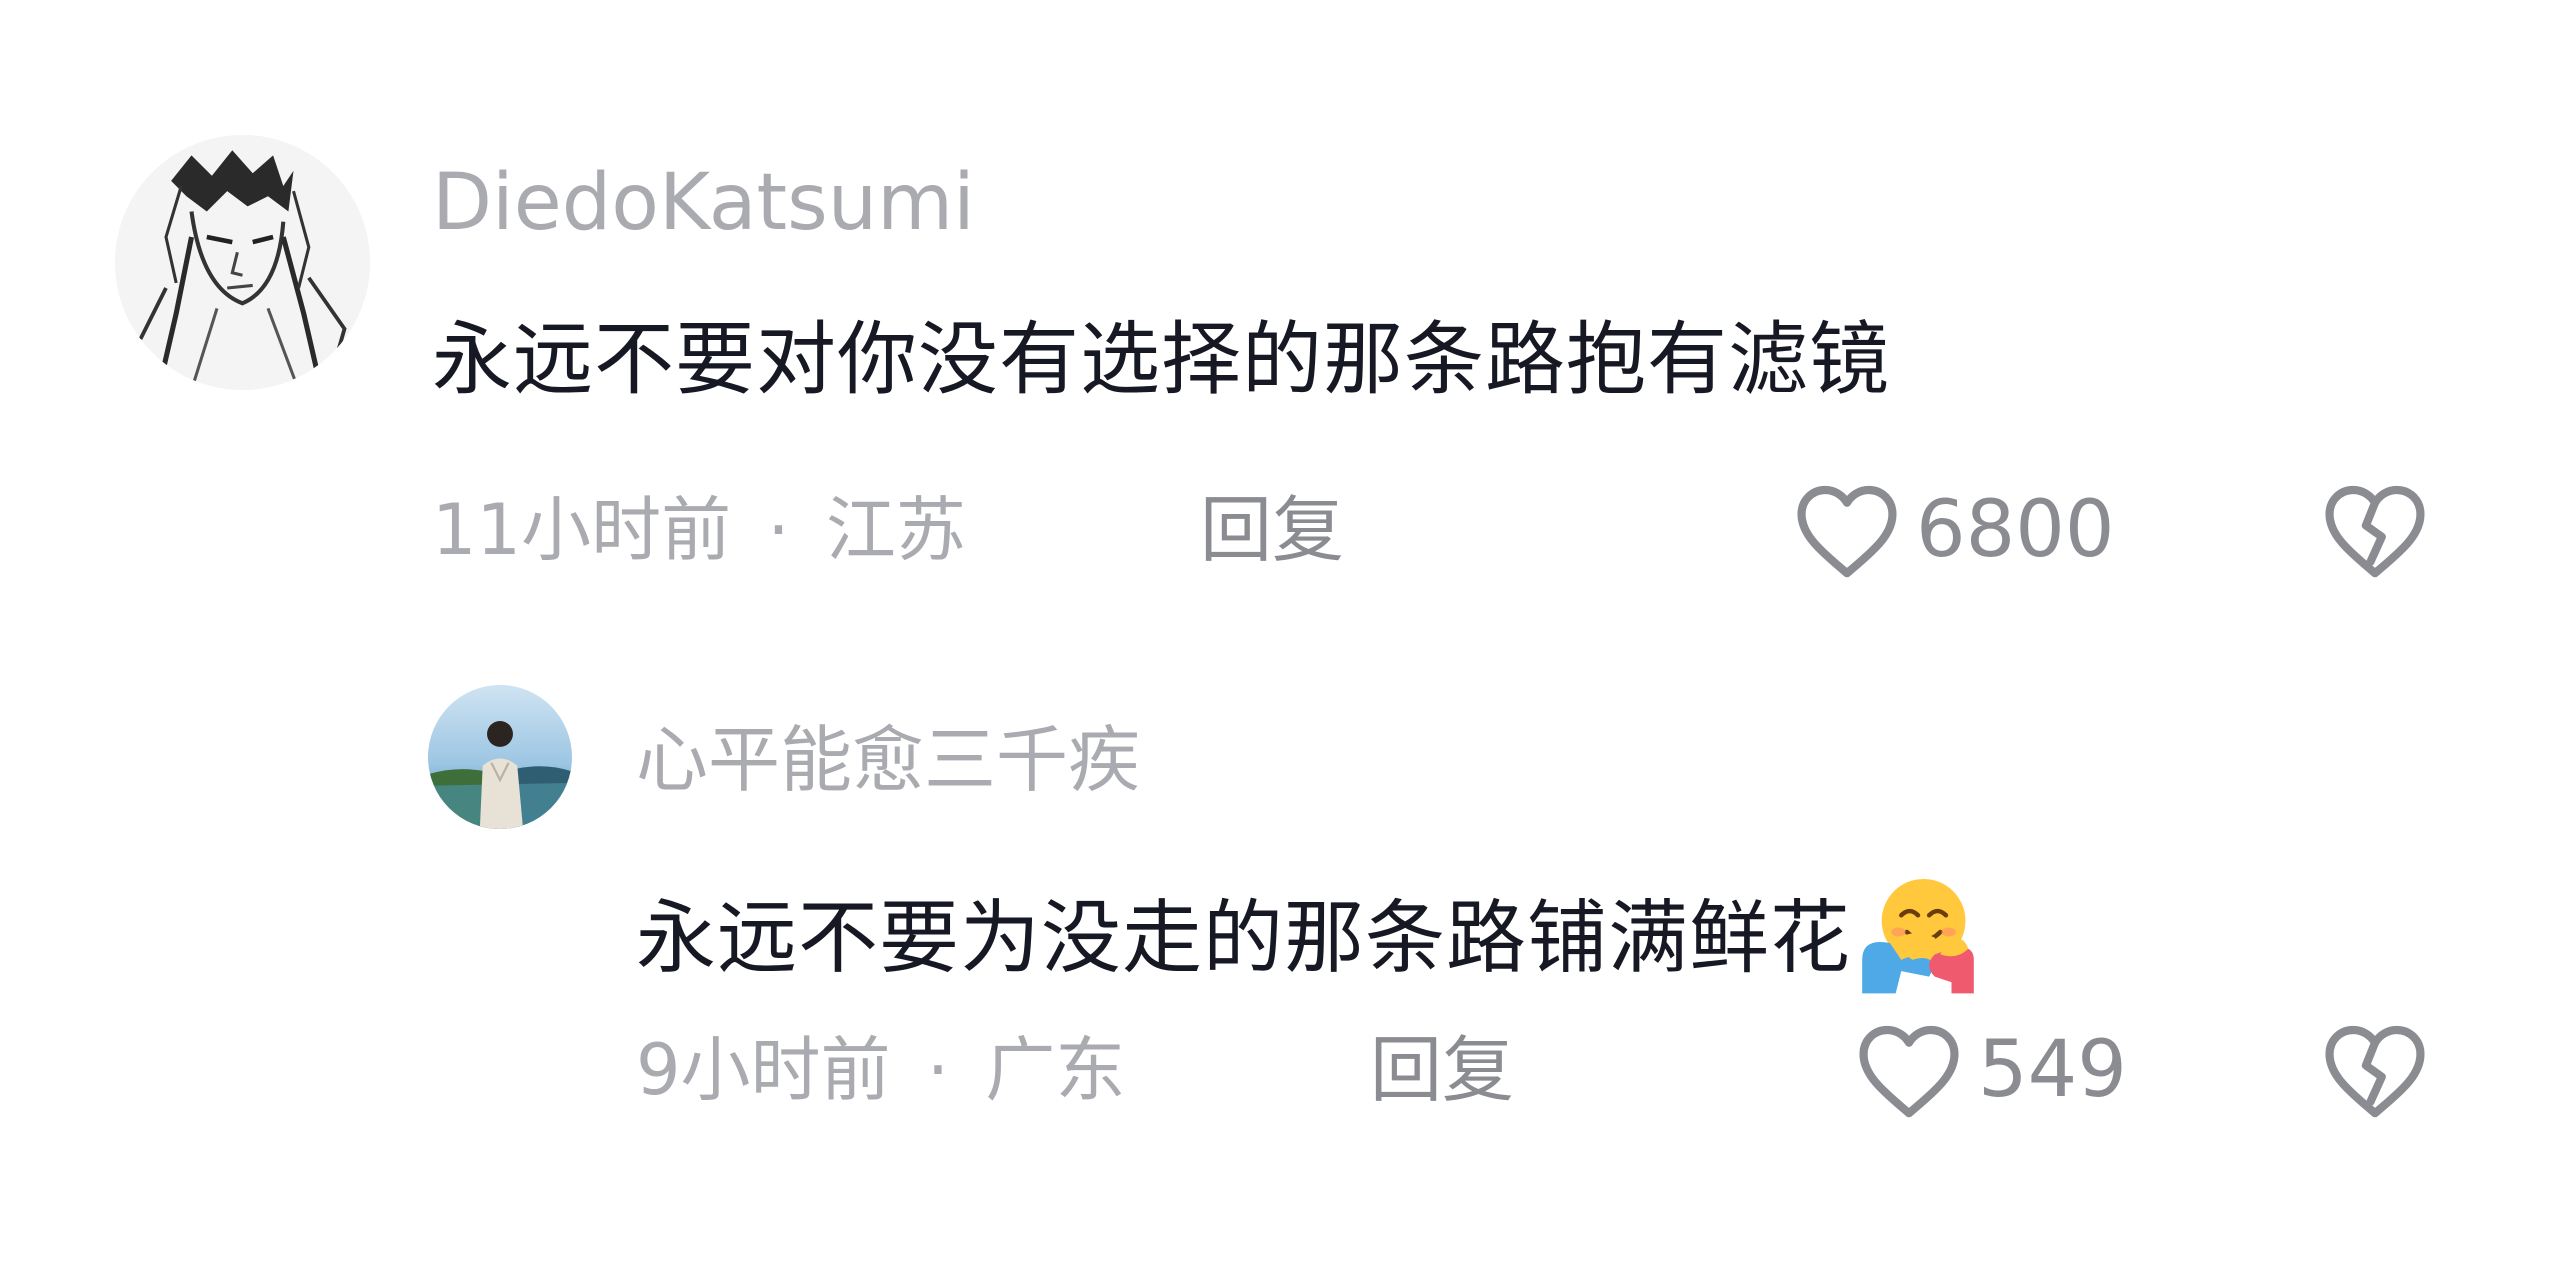 This screenshot has height=1282, width=2560. What do you see at coordinates (703, 203) in the screenshot?
I see `comment-username: DiedoKatsumi` at bounding box center [703, 203].